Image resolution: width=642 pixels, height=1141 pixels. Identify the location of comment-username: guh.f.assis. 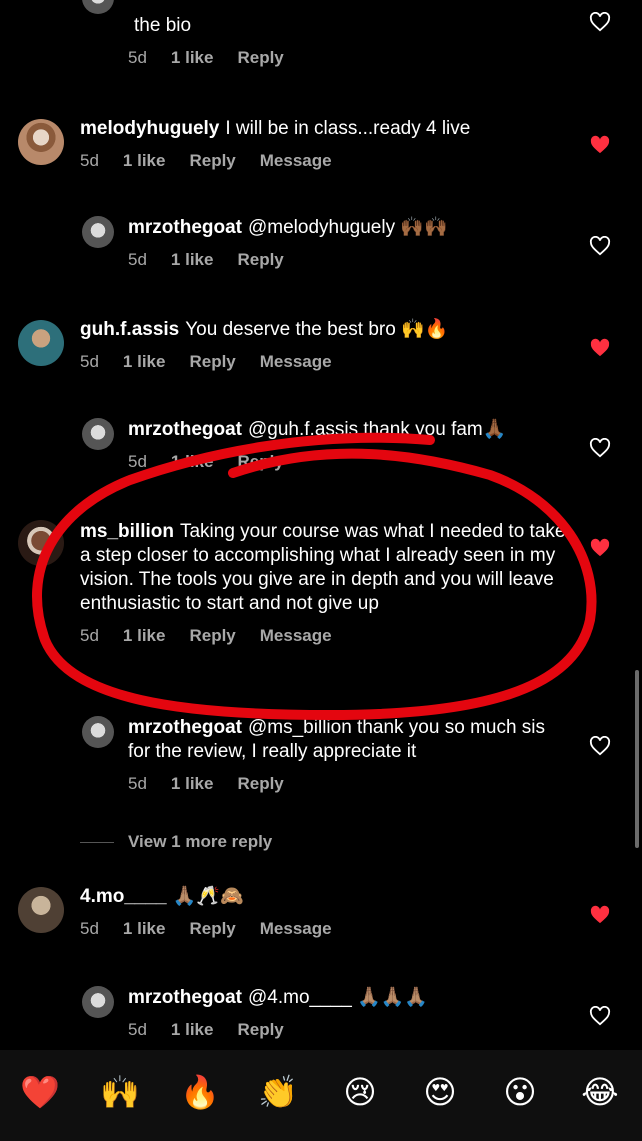
(129, 329).